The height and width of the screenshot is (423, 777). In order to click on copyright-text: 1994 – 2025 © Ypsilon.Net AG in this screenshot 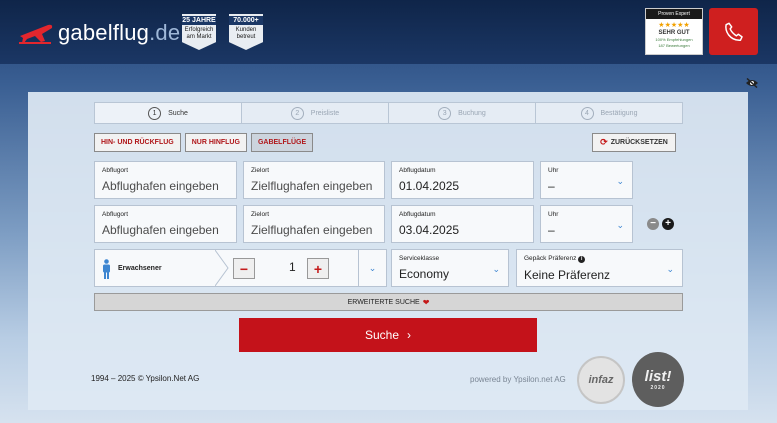, I will do `click(145, 378)`.